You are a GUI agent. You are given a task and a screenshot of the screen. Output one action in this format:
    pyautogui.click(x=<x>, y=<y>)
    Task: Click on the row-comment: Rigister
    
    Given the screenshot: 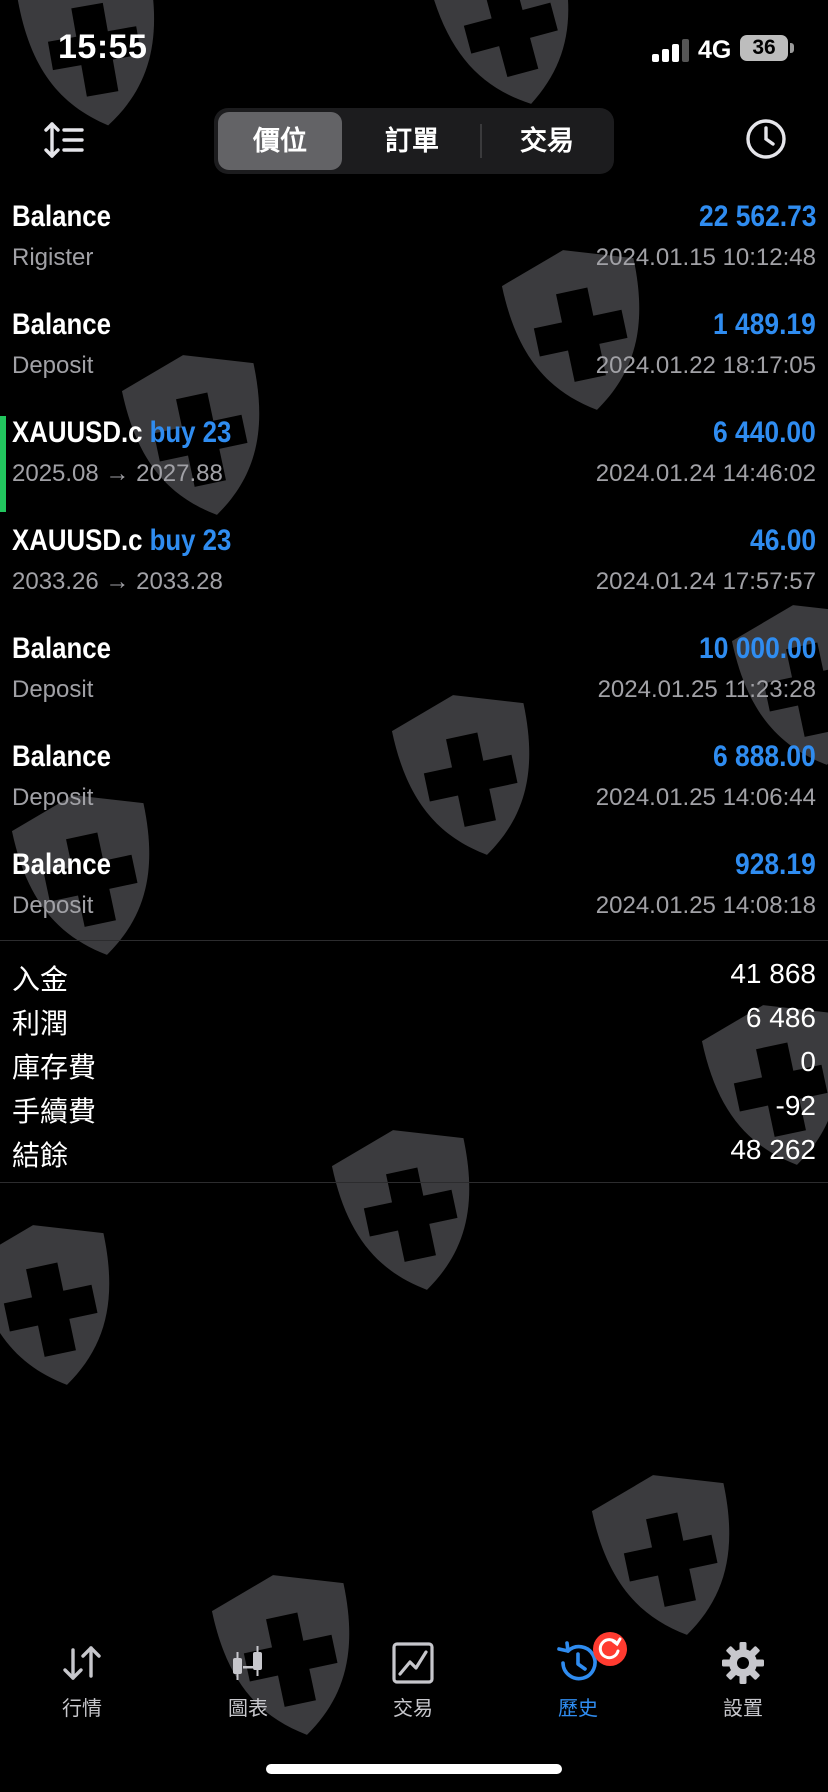 What is the action you would take?
    pyautogui.click(x=53, y=257)
    